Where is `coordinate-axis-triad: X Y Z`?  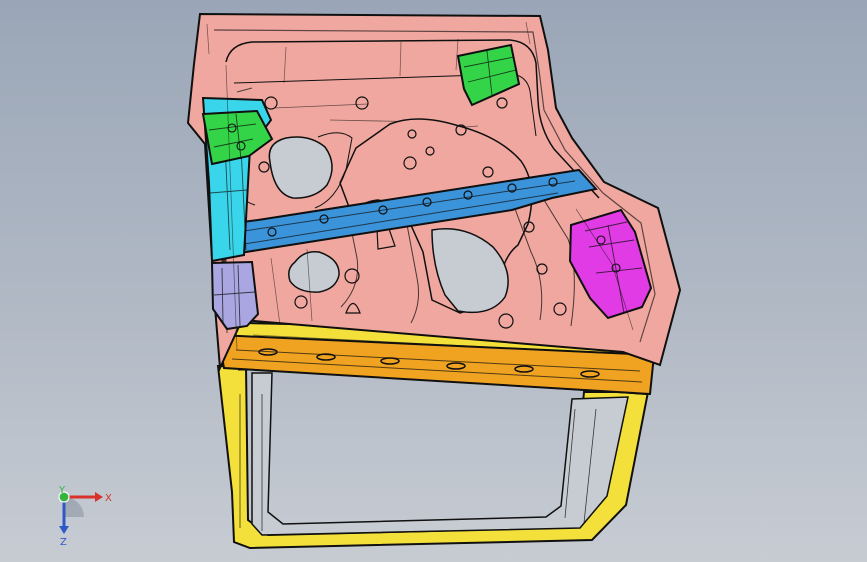 coordinate-axis-triad: X Y Z is located at coordinates (85, 516).